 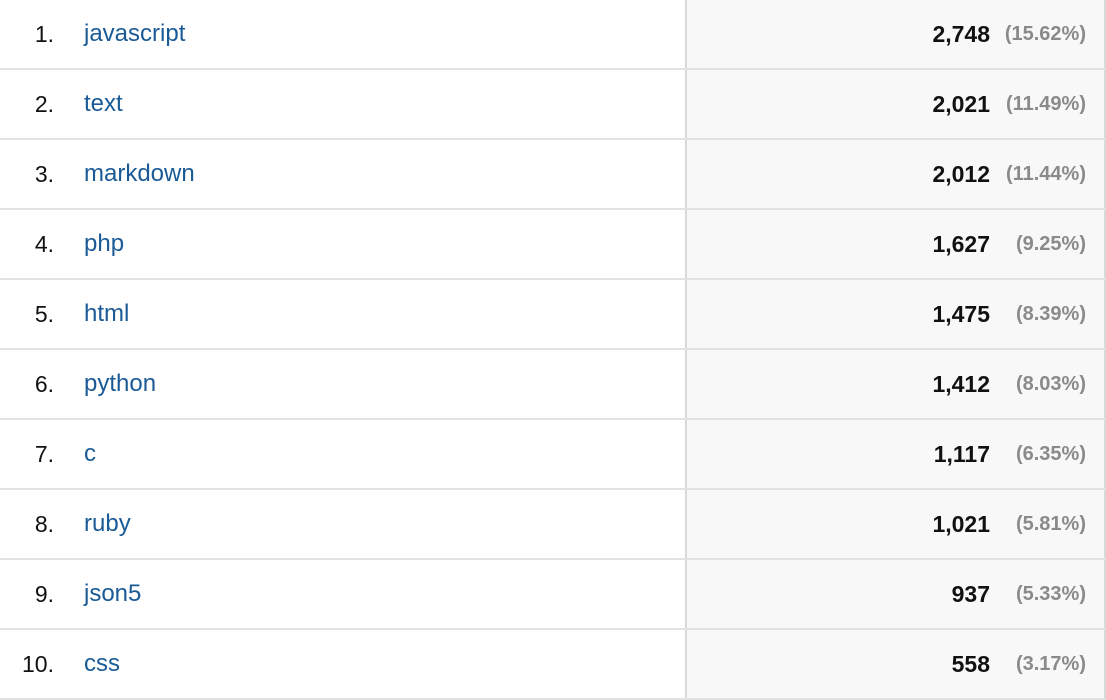 What do you see at coordinates (342, 384) in the screenshot?
I see `dimension-cell: 6. python` at bounding box center [342, 384].